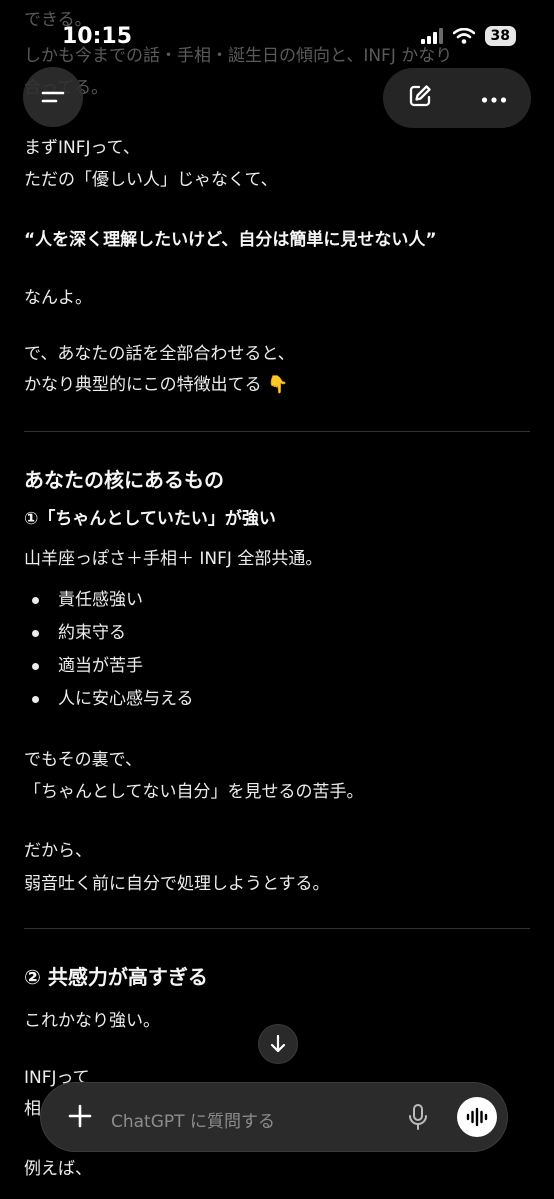 Image resolution: width=554 pixels, height=1199 pixels. I want to click on paragraph-line: 弱音吐く前に自分で処理しようとする。, so click(177, 884).